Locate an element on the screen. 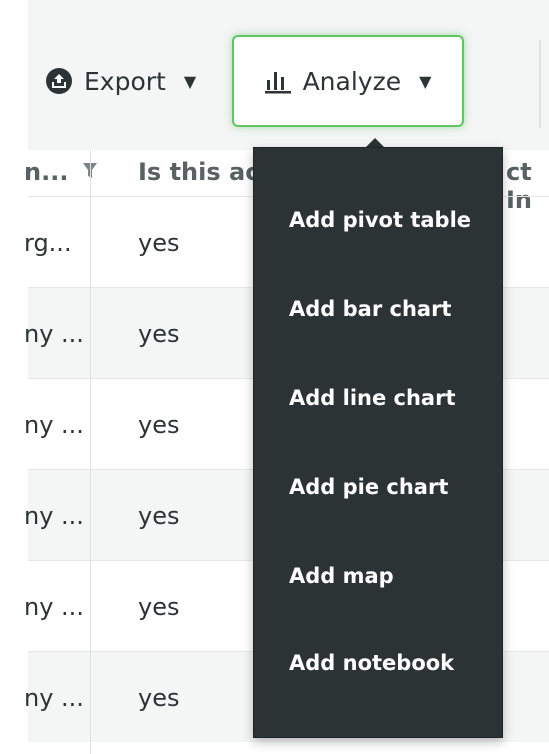  column-header: Is this ac is located at coordinates (198, 172).